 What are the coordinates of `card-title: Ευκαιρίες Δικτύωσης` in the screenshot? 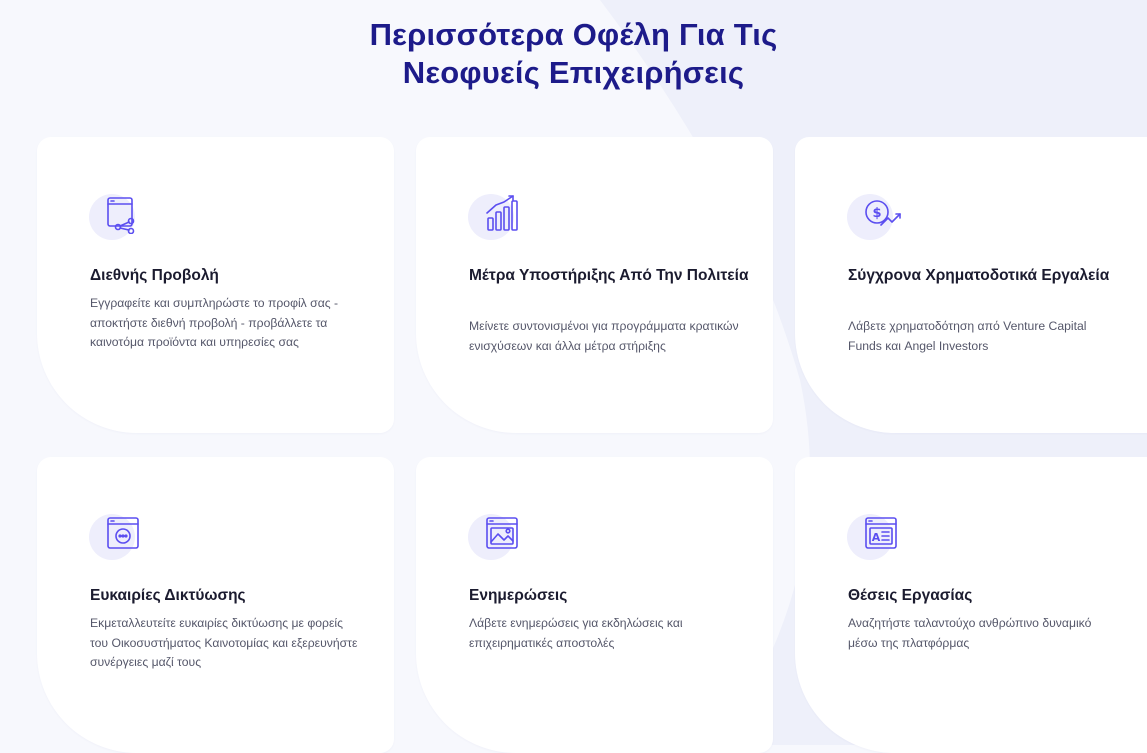 It's located at (168, 595).